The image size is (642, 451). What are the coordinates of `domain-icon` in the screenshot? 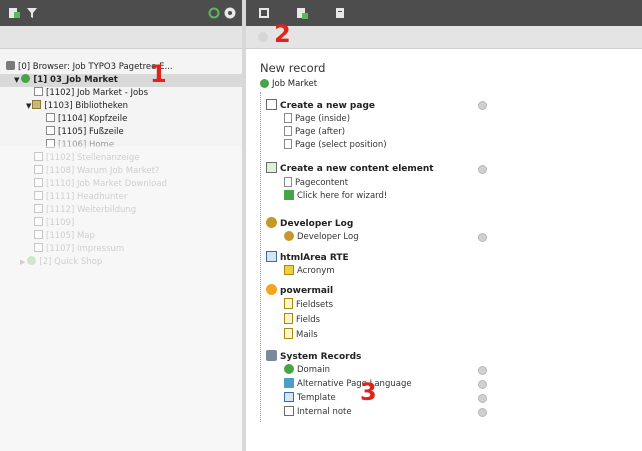 It's located at (289, 369).